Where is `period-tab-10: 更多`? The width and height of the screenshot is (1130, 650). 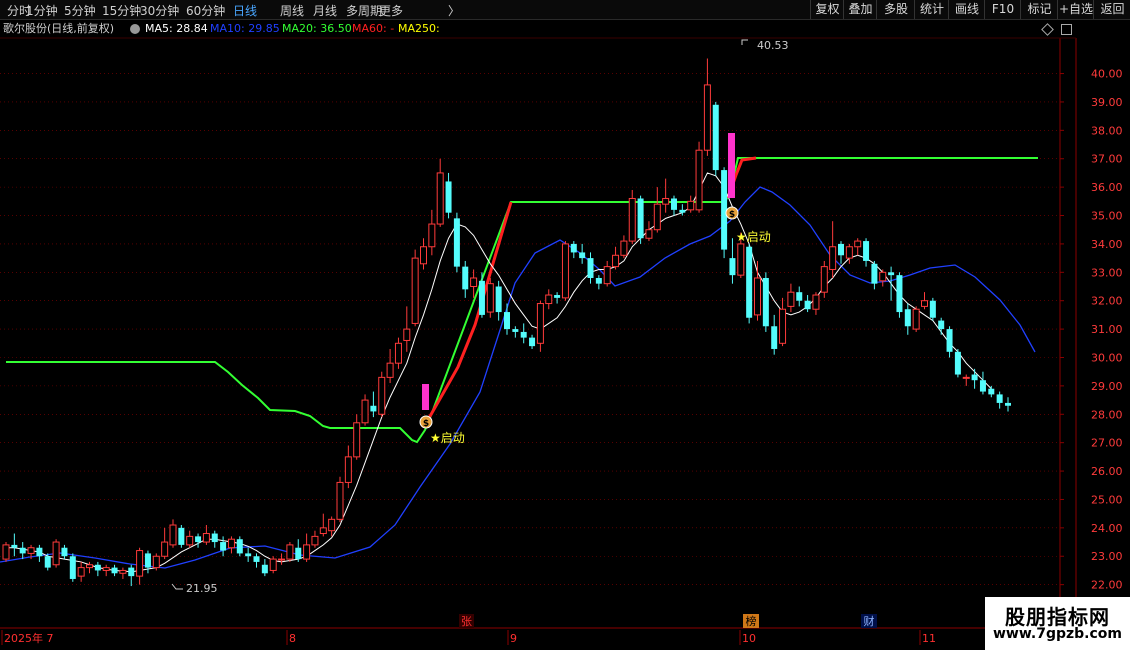
period-tab-10: 更多 is located at coordinates (391, 10).